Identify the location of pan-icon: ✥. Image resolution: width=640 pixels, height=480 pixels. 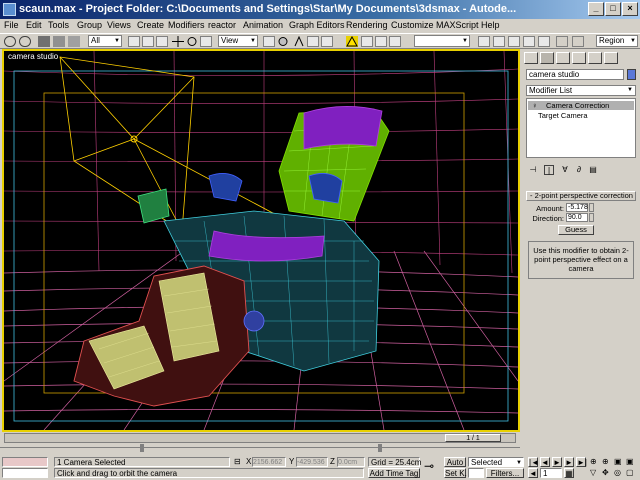
(607, 473).